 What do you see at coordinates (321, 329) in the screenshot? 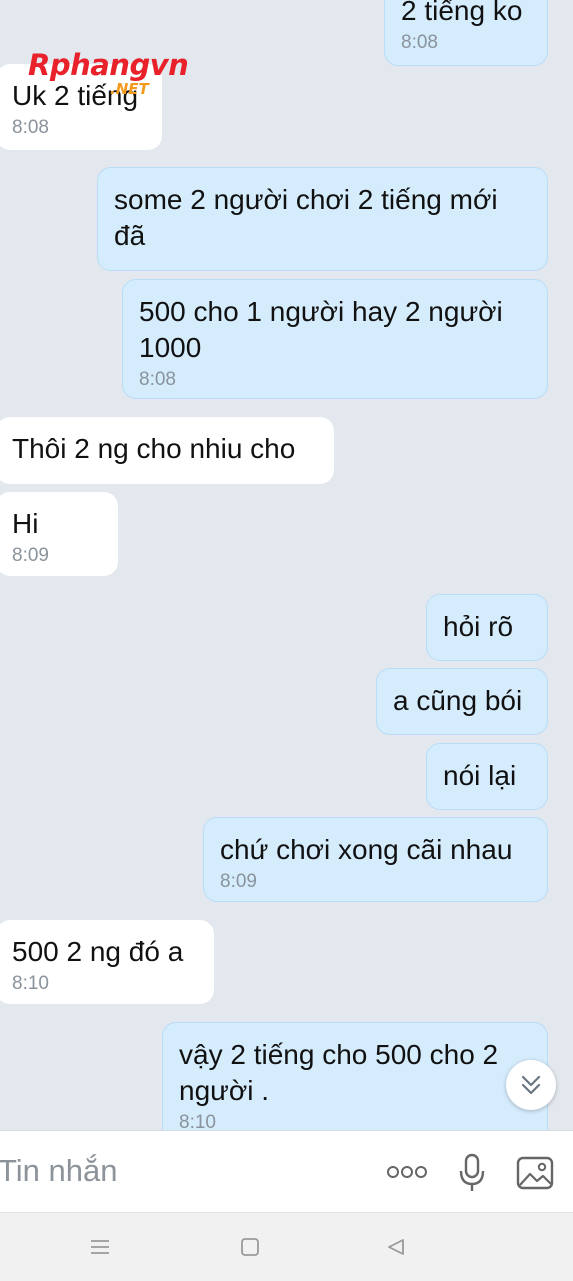
I see `message-text: 500 cho 1 người hay 2 người 1000` at bounding box center [321, 329].